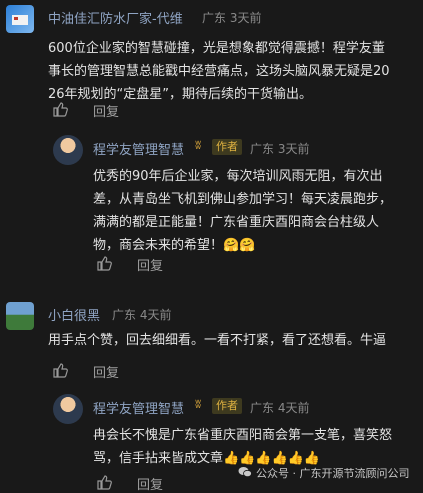 This screenshot has width=423, height=493. What do you see at coordinates (142, 315) in the screenshot?
I see `comment-meta: 广东 4天前` at bounding box center [142, 315].